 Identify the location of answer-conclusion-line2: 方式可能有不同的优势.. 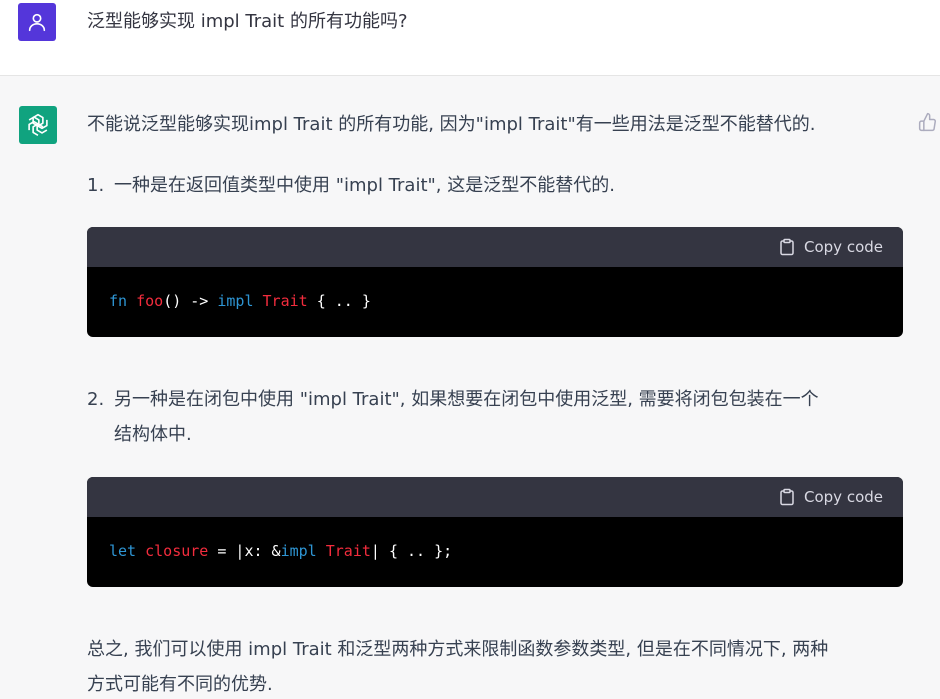
(180, 684).